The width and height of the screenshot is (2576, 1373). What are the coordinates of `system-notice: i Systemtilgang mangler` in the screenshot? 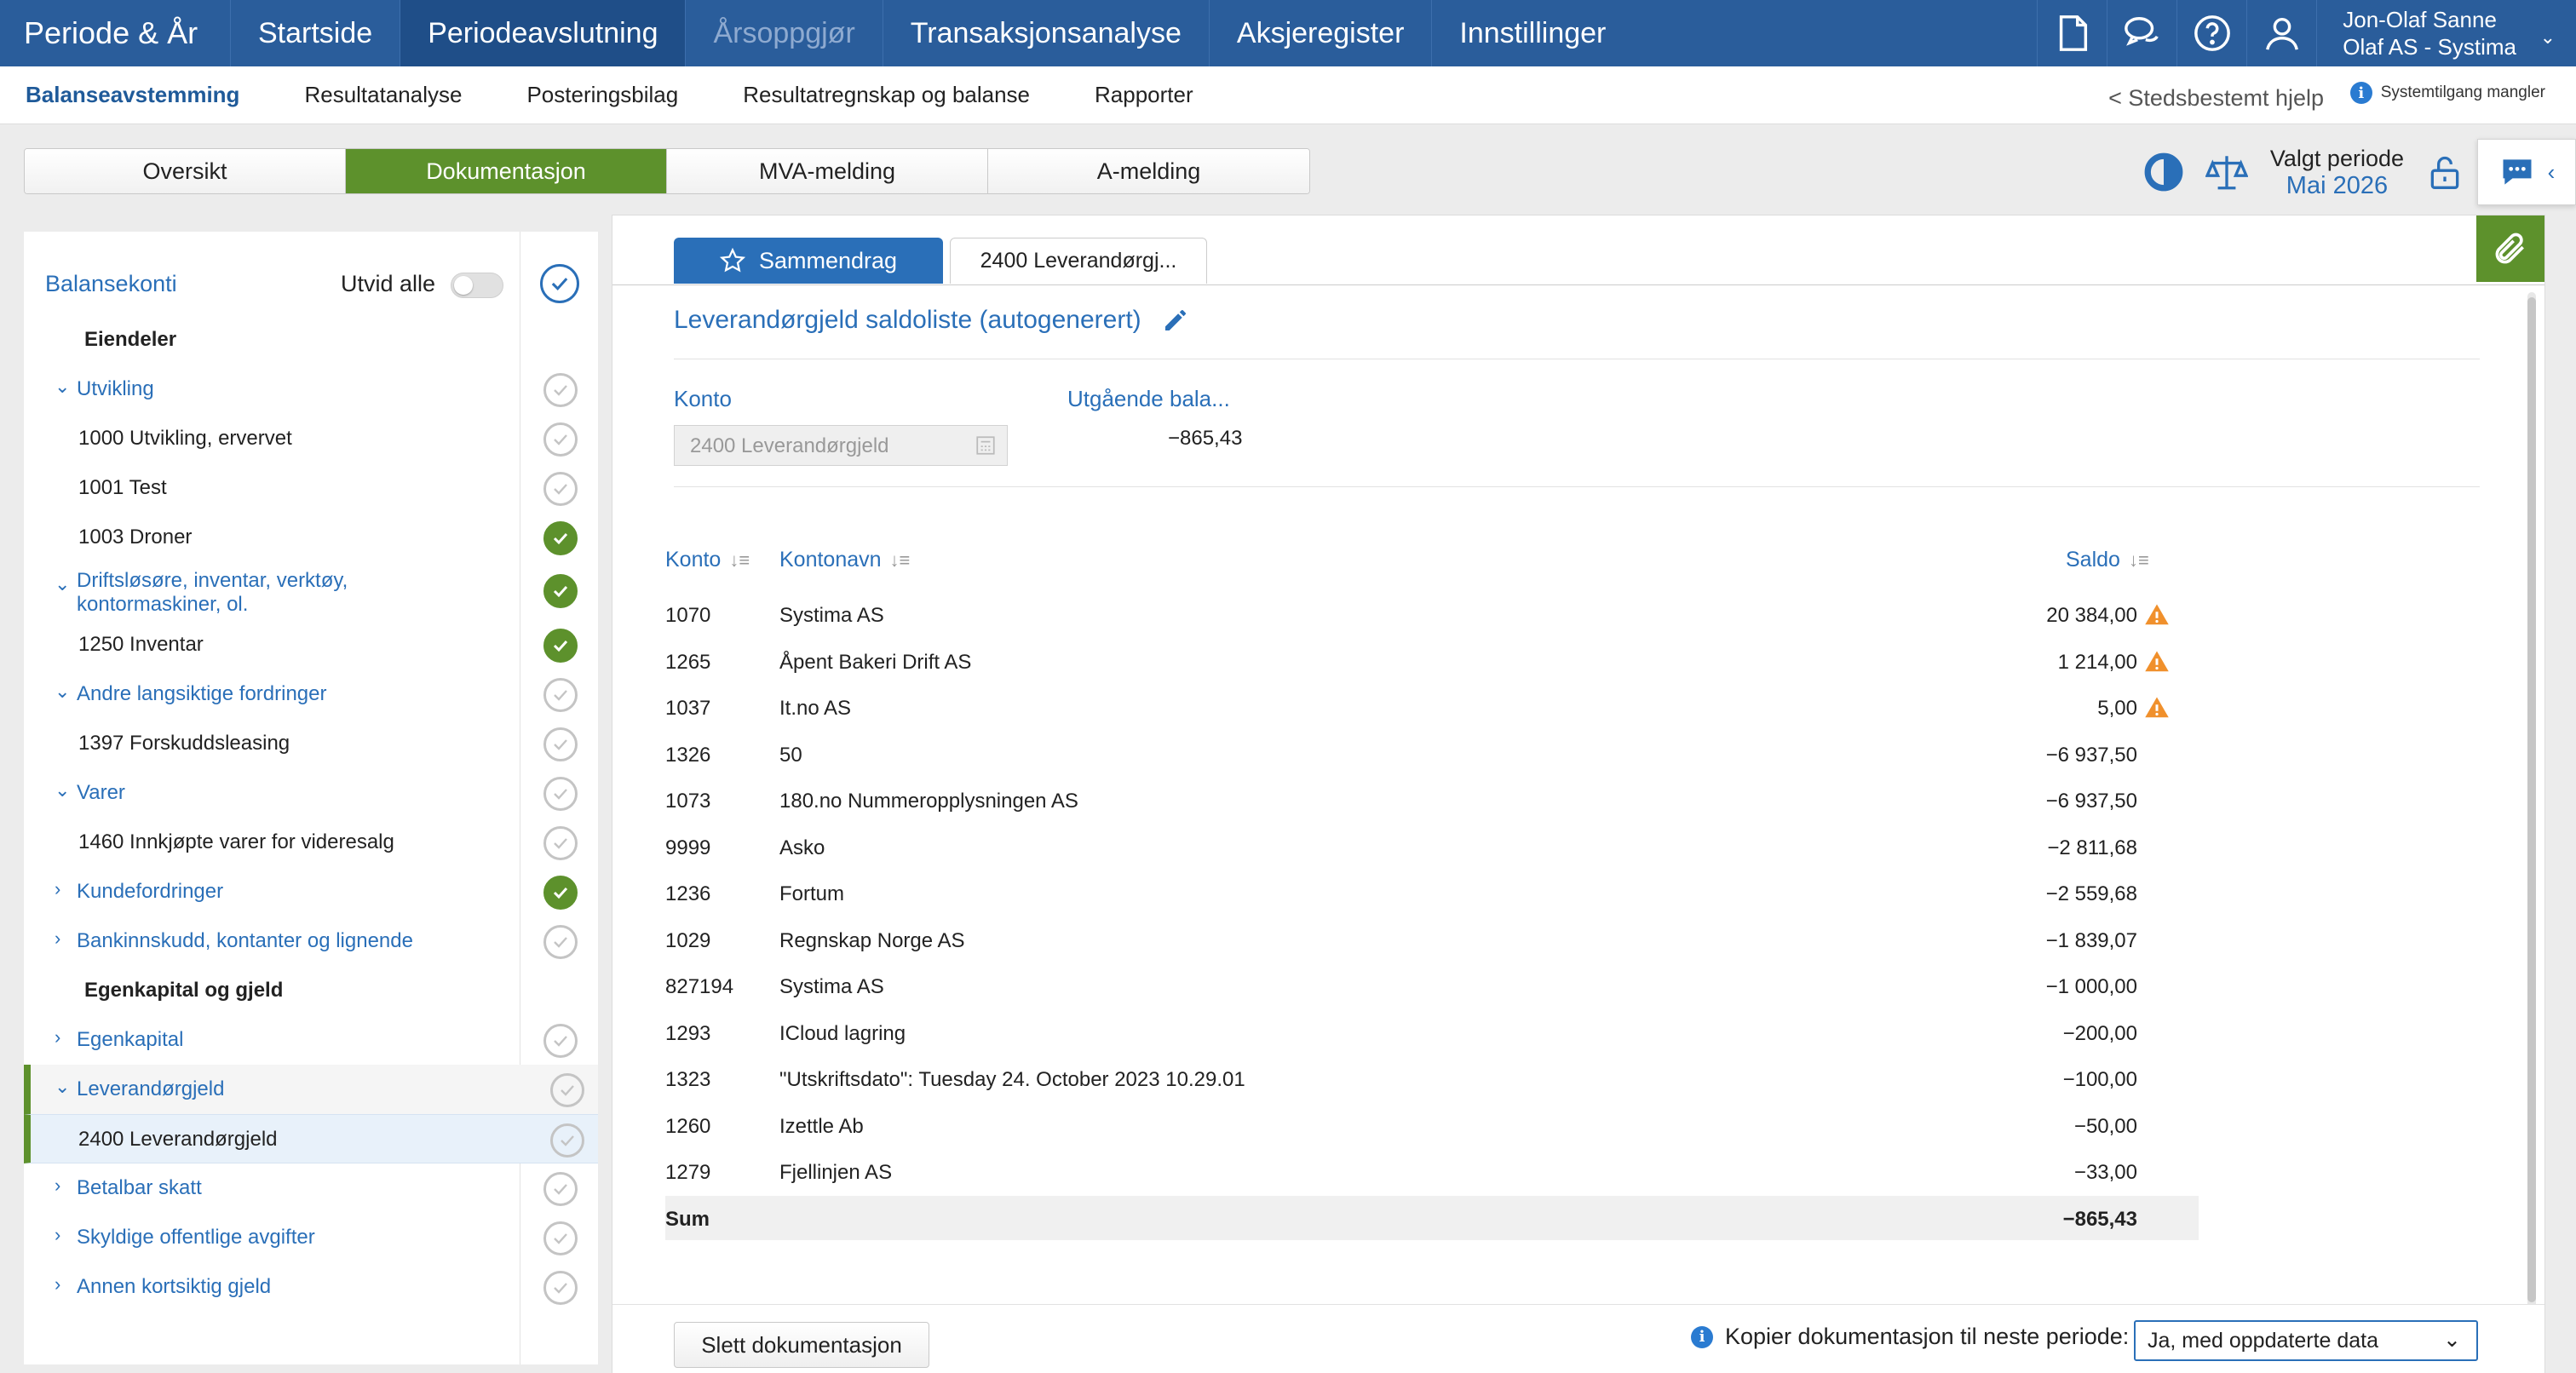 It's located at (2447, 93).